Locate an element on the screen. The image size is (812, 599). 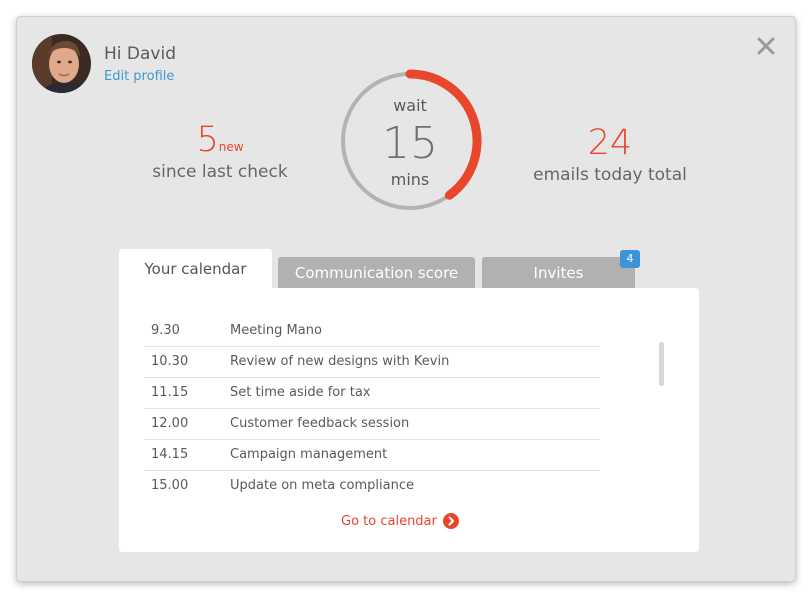
event-time: 14.15 is located at coordinates (170, 454).